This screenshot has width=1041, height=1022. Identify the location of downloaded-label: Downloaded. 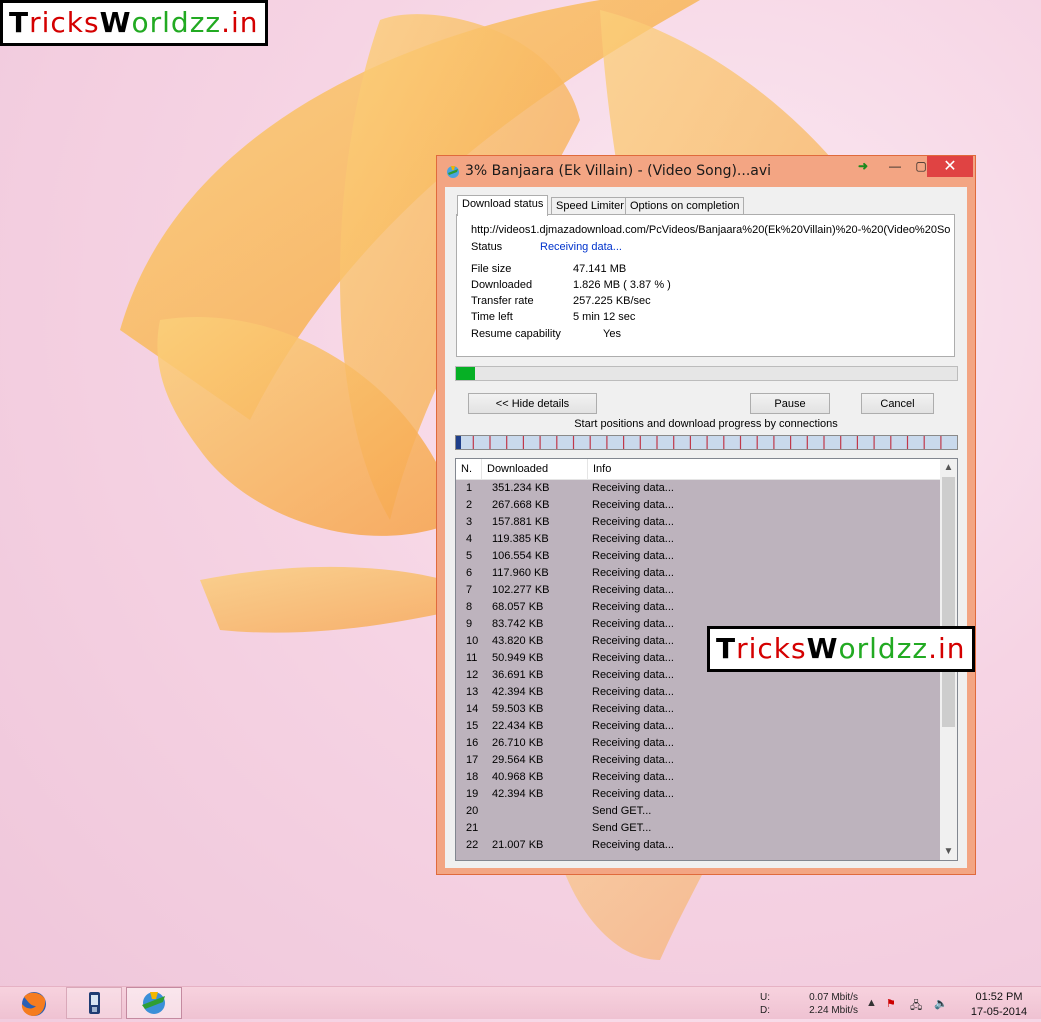
(502, 285).